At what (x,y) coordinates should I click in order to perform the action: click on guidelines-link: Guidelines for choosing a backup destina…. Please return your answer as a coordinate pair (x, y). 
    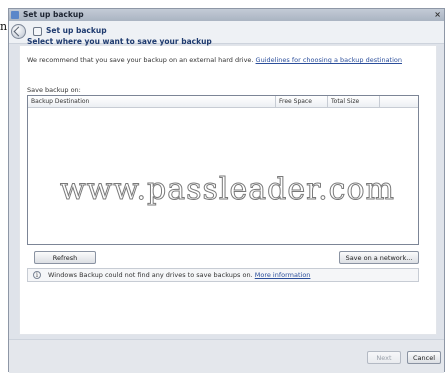
    Looking at the image, I should click on (329, 60).